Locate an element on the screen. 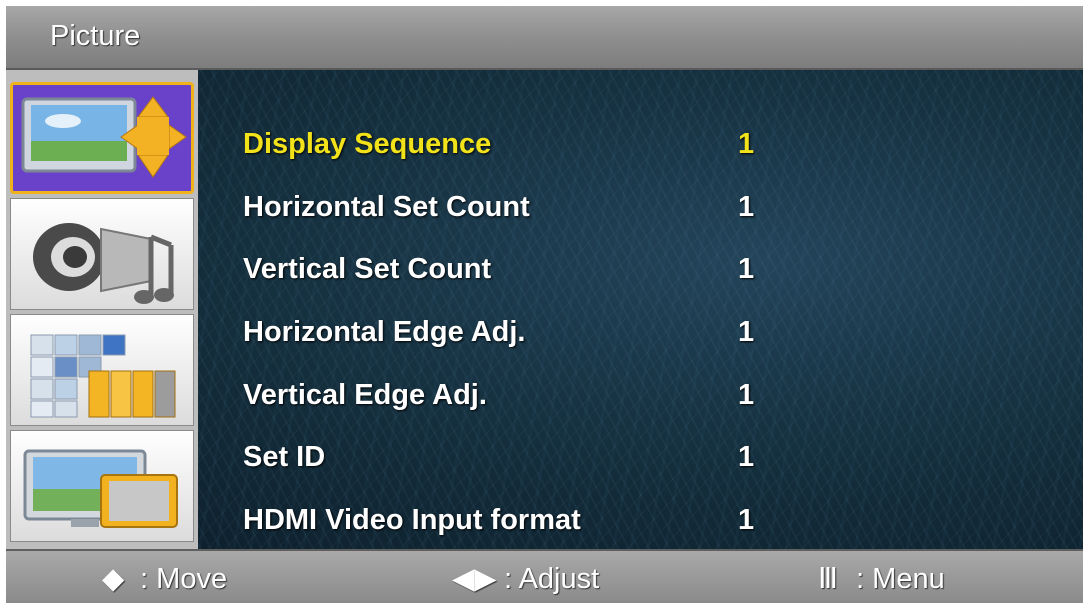 This screenshot has width=1085, height=603. title-bar: Picture is located at coordinates (544, 38).